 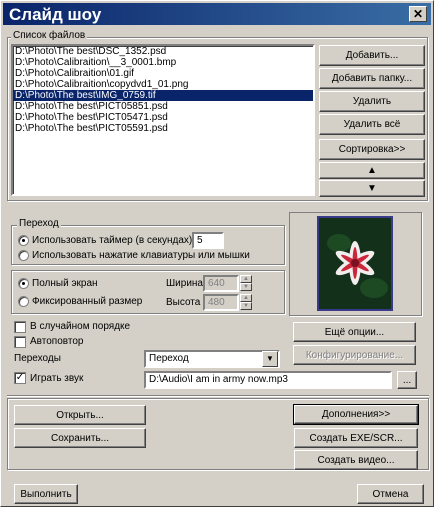 What do you see at coordinates (246, 298) in the screenshot?
I see `height-spin-up: ▲` at bounding box center [246, 298].